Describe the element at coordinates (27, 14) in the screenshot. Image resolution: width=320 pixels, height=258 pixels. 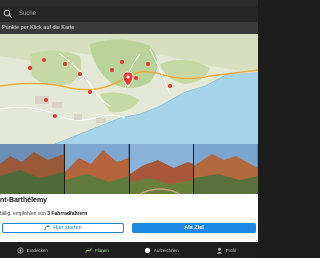
I see `search-input: Suche` at that location.